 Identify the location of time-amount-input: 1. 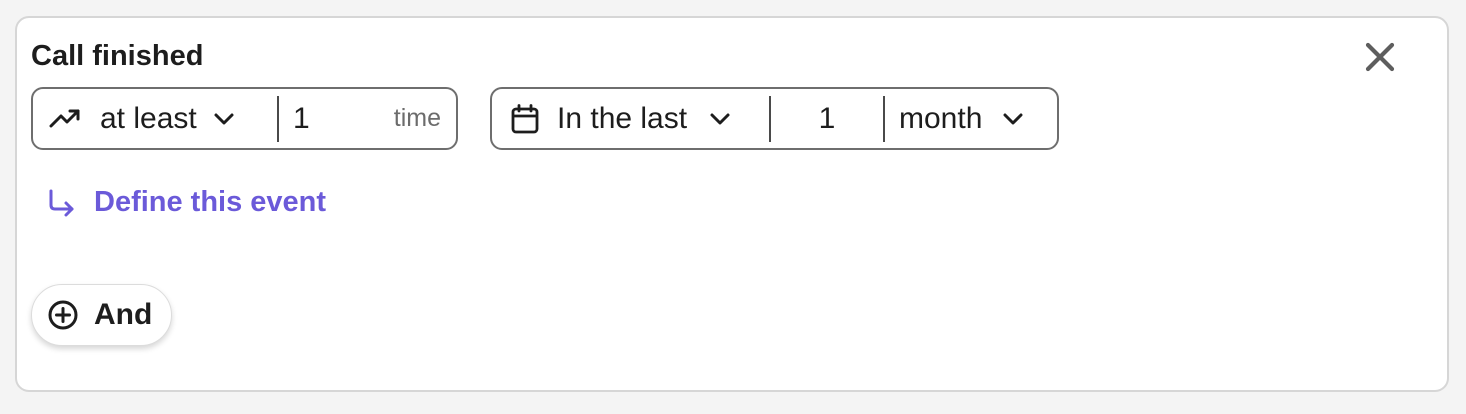
(827, 118).